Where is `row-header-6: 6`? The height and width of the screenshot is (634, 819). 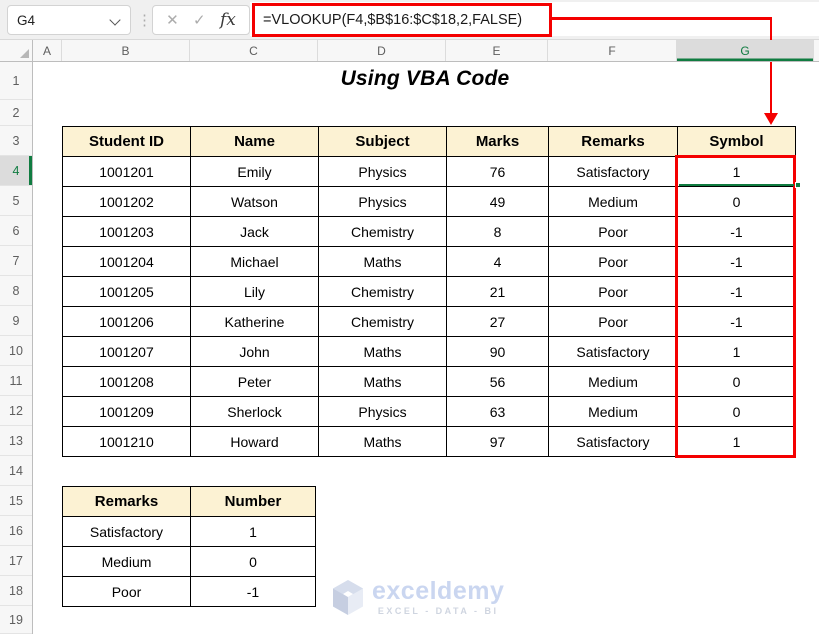 row-header-6: 6 is located at coordinates (16, 231).